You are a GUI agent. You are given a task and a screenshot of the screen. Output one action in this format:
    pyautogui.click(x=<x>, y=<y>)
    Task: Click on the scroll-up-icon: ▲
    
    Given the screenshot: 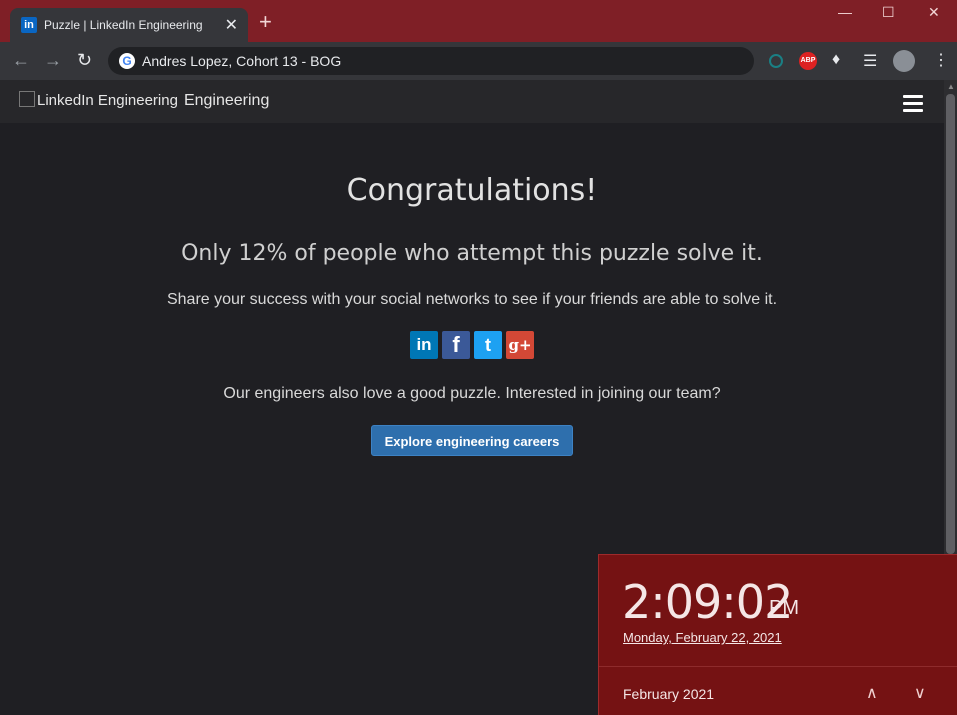 What is the action you would take?
    pyautogui.click(x=951, y=86)
    